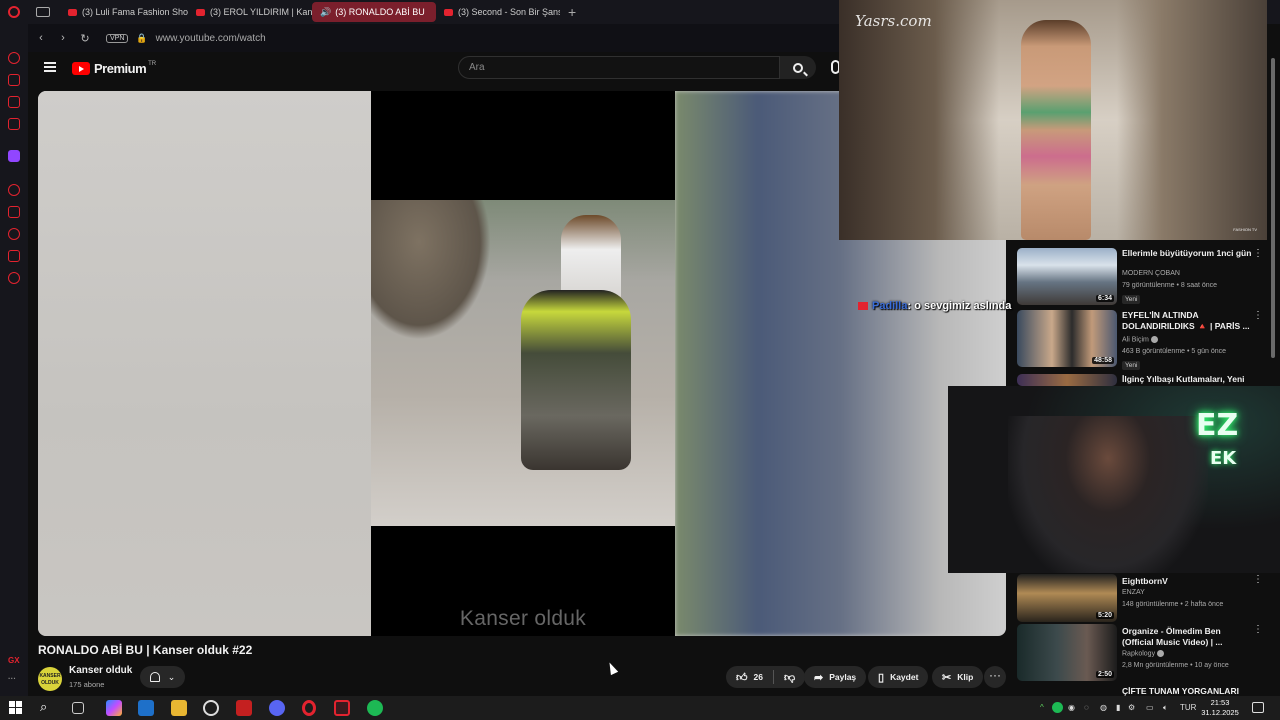 The height and width of the screenshot is (720, 1280). I want to click on file-explorer-icon, so click(179, 708).